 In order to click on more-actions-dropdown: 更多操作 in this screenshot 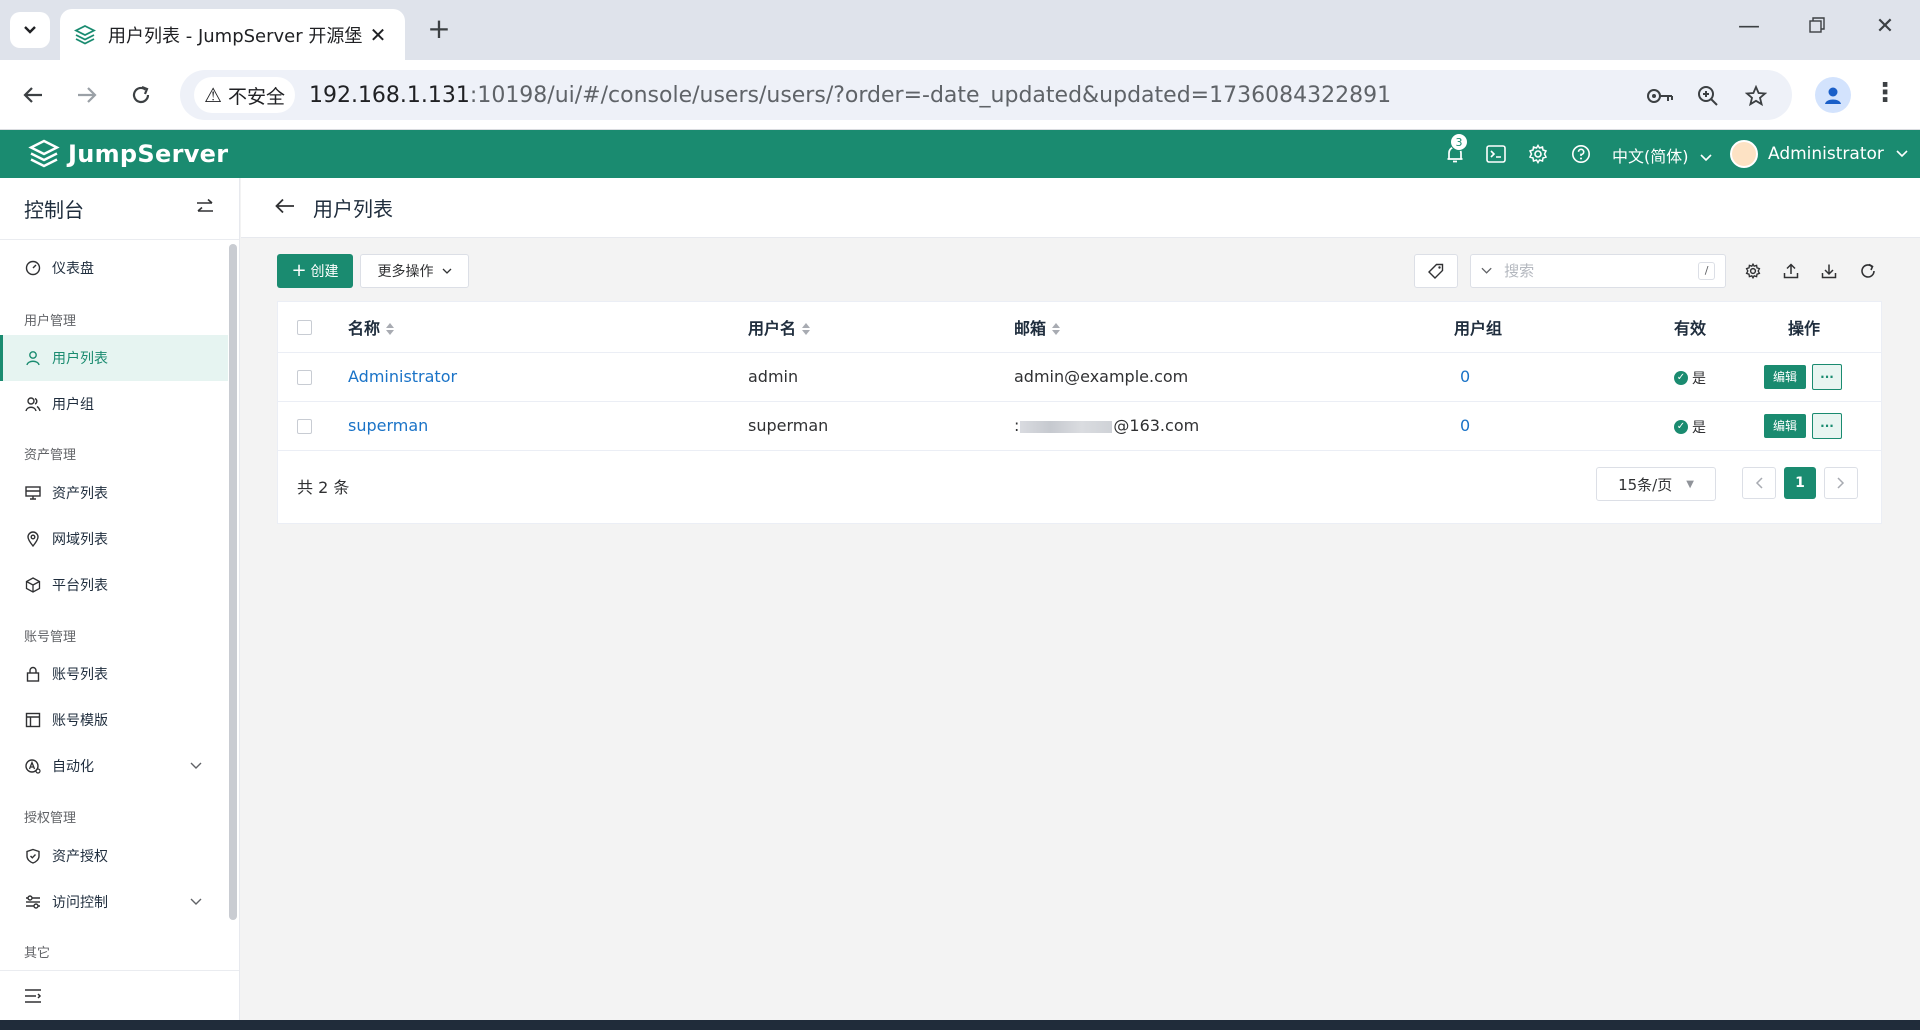, I will do `click(414, 271)`.